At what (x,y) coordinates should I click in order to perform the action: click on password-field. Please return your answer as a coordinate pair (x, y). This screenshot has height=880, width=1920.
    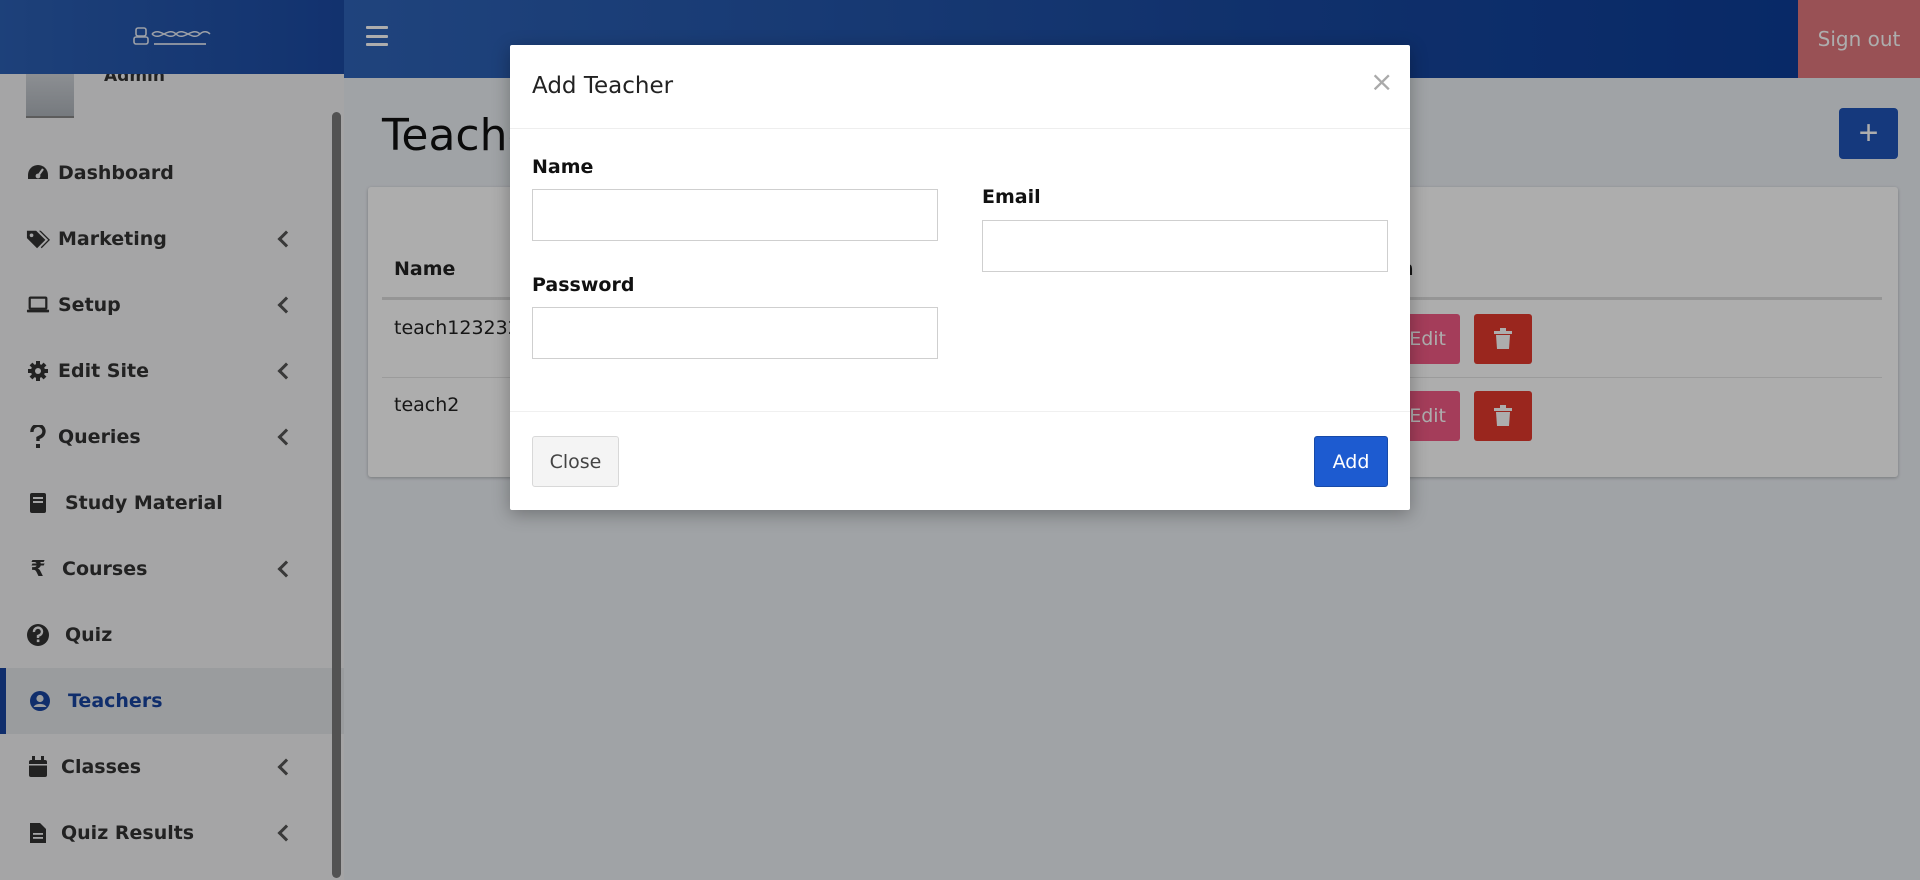
    Looking at the image, I should click on (735, 333).